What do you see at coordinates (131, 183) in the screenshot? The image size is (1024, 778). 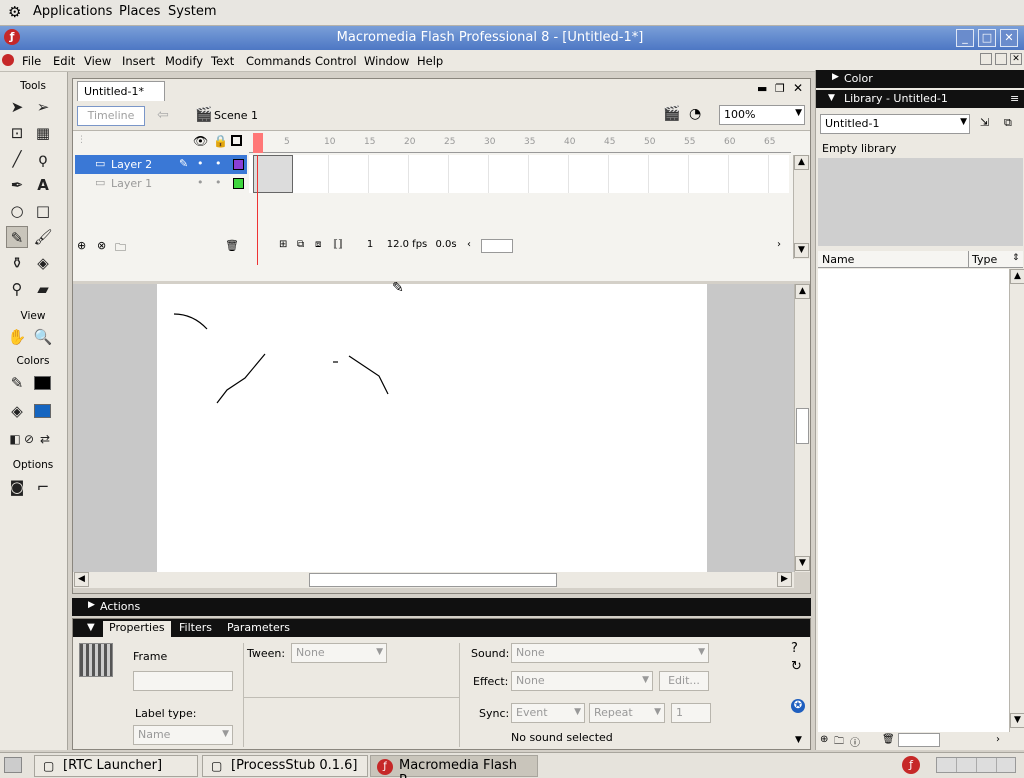 I see `layer-name: Layer 1` at bounding box center [131, 183].